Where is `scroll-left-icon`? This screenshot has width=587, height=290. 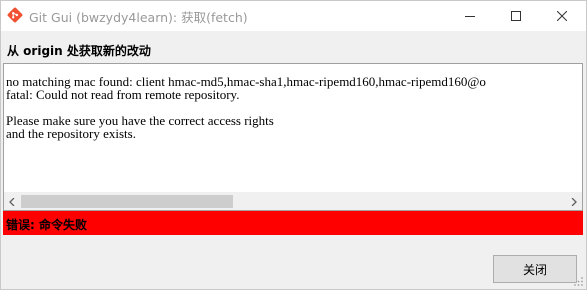
scroll-left-icon is located at coordinates (12, 201).